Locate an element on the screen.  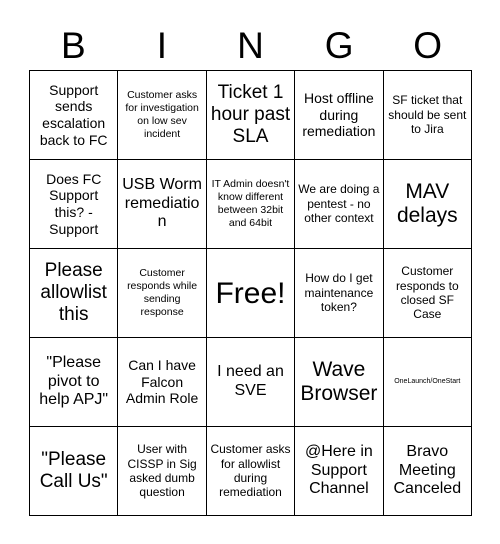
bingo-cell-label: Customer responds while sending response is located at coordinates (162, 292).